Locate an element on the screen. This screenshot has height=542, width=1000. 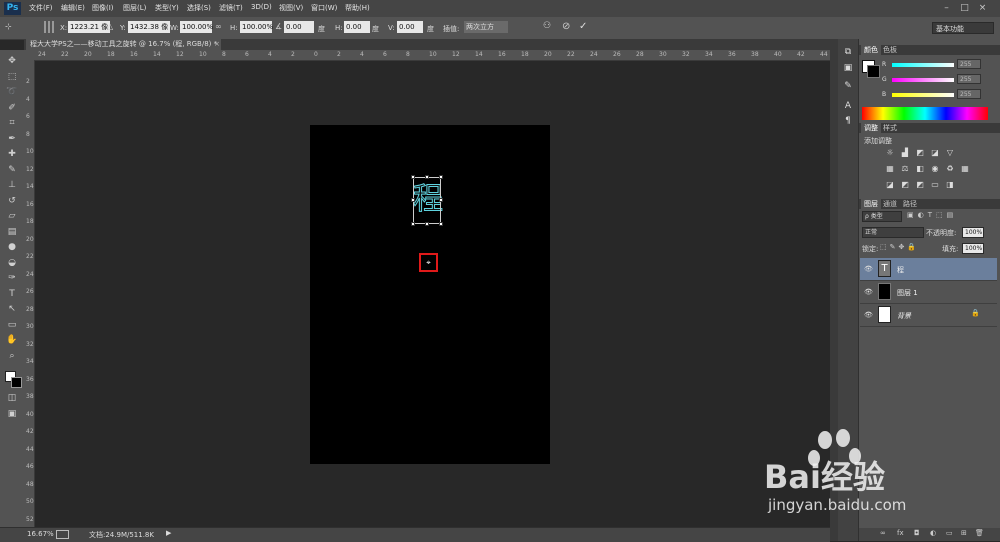
menu-item: 图像(I) is located at coordinates (103, 8).